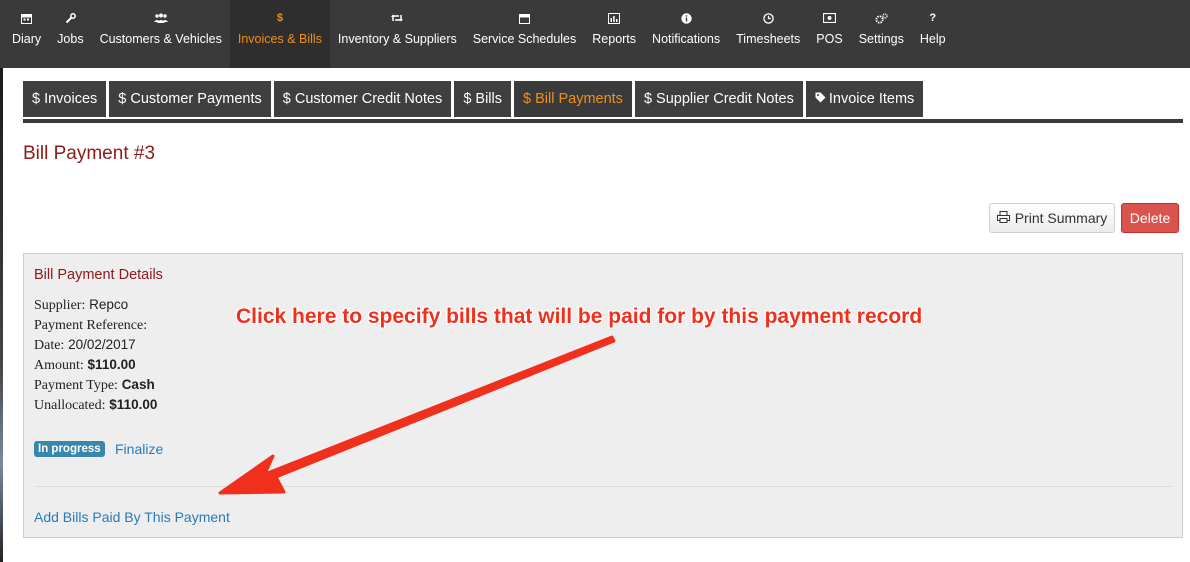 This screenshot has height=562, width=1190. Describe the element at coordinates (138, 384) in the screenshot. I see `payment-type-value: Cash` at that location.